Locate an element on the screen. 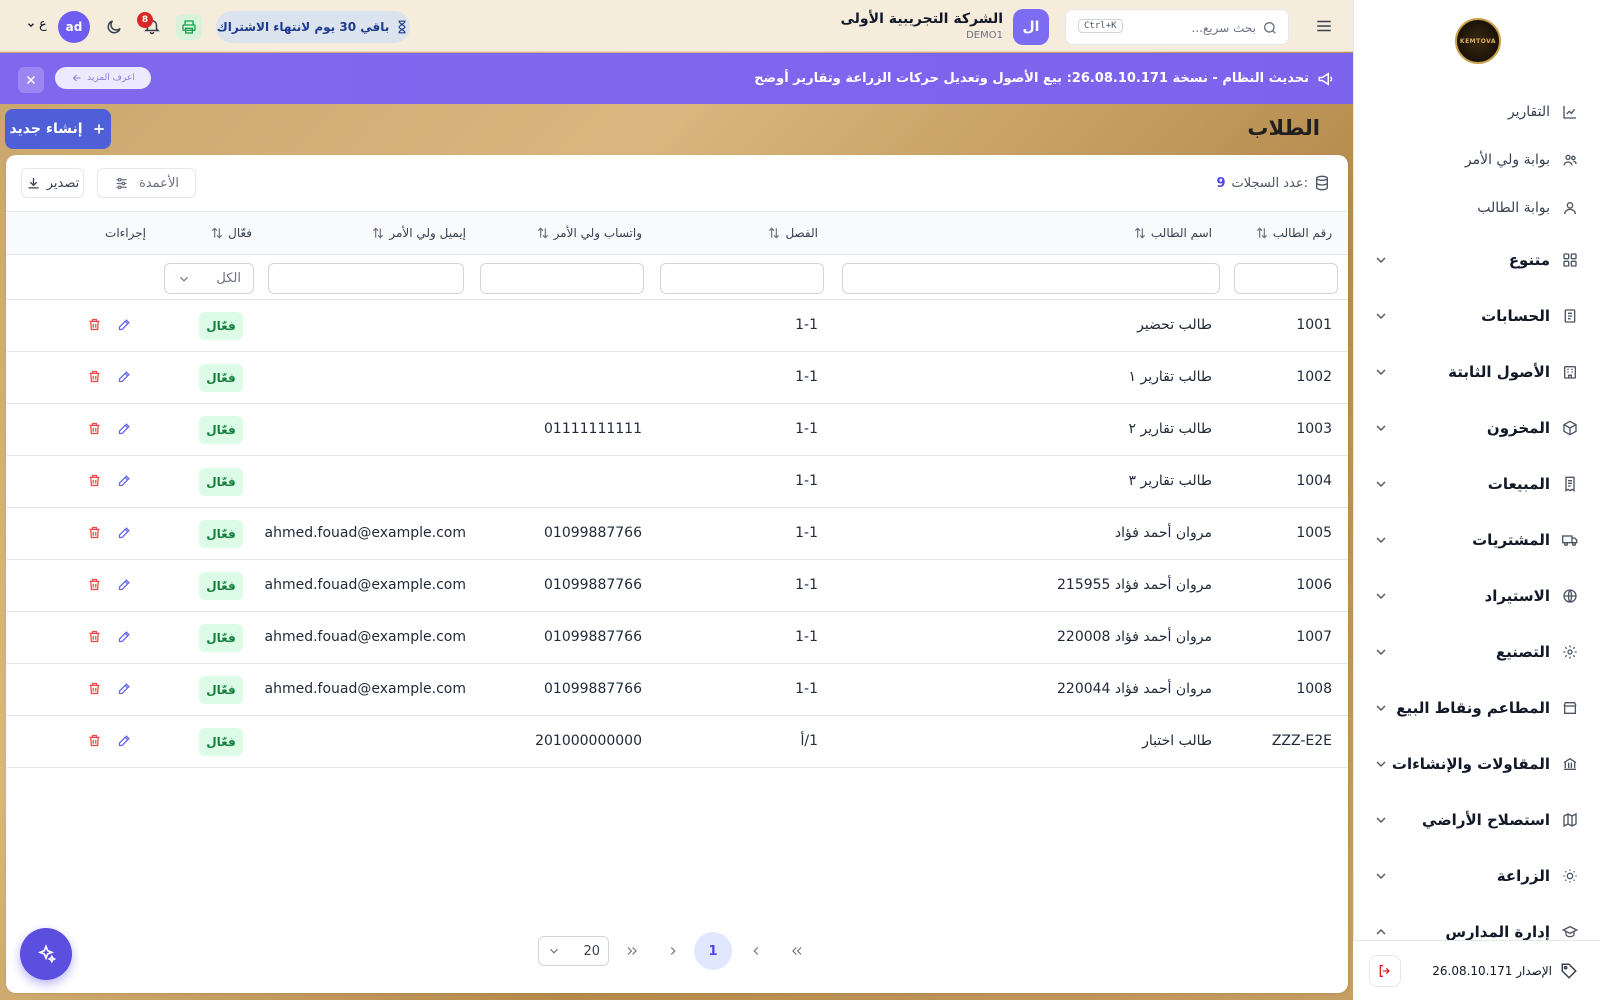 The image size is (1600, 1000). truck-icon is located at coordinates (1570, 540).